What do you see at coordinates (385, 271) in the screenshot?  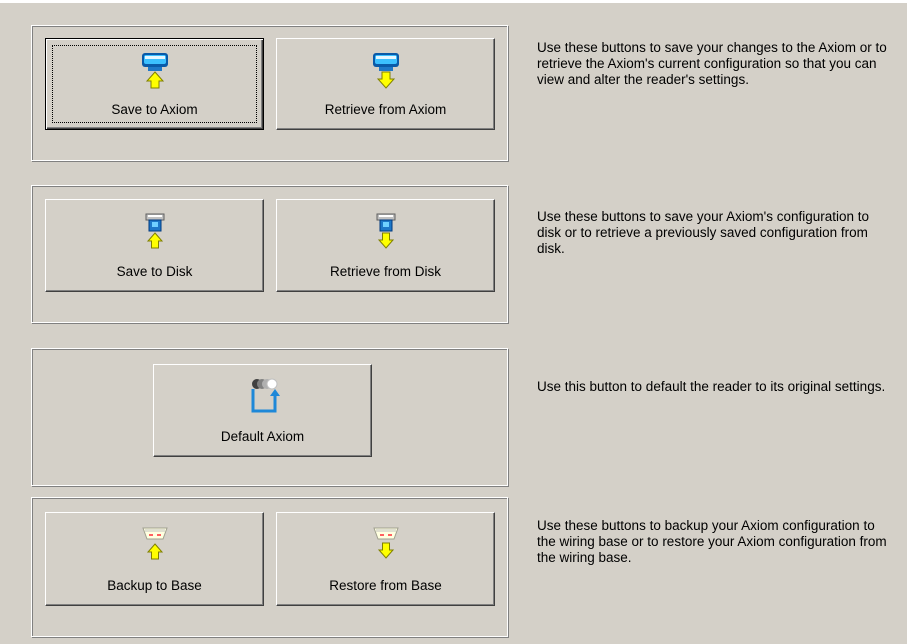 I see `retrieve-from-disk-label: Retrieve from Disk` at bounding box center [385, 271].